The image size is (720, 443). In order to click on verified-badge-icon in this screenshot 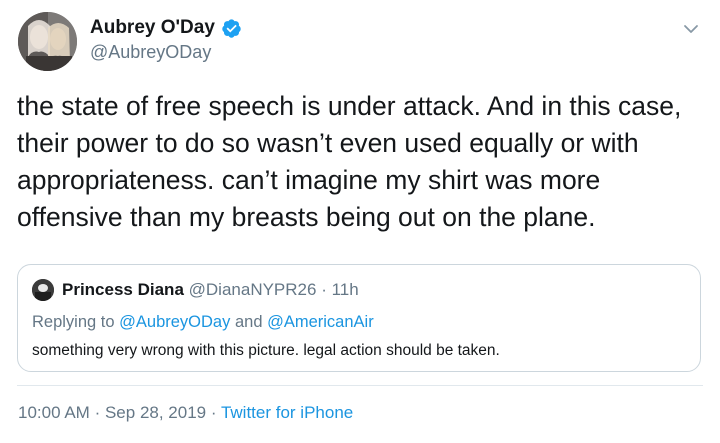, I will do `click(231, 28)`.